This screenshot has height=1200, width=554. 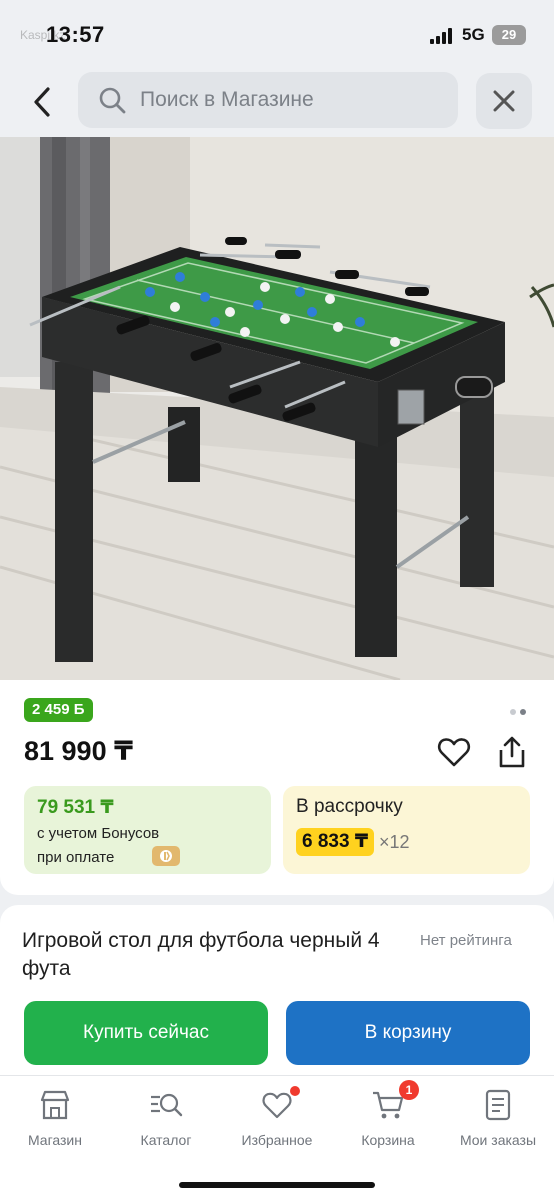 What do you see at coordinates (335, 842) in the screenshot?
I see `installment-monthly: 6 833 ₸` at bounding box center [335, 842].